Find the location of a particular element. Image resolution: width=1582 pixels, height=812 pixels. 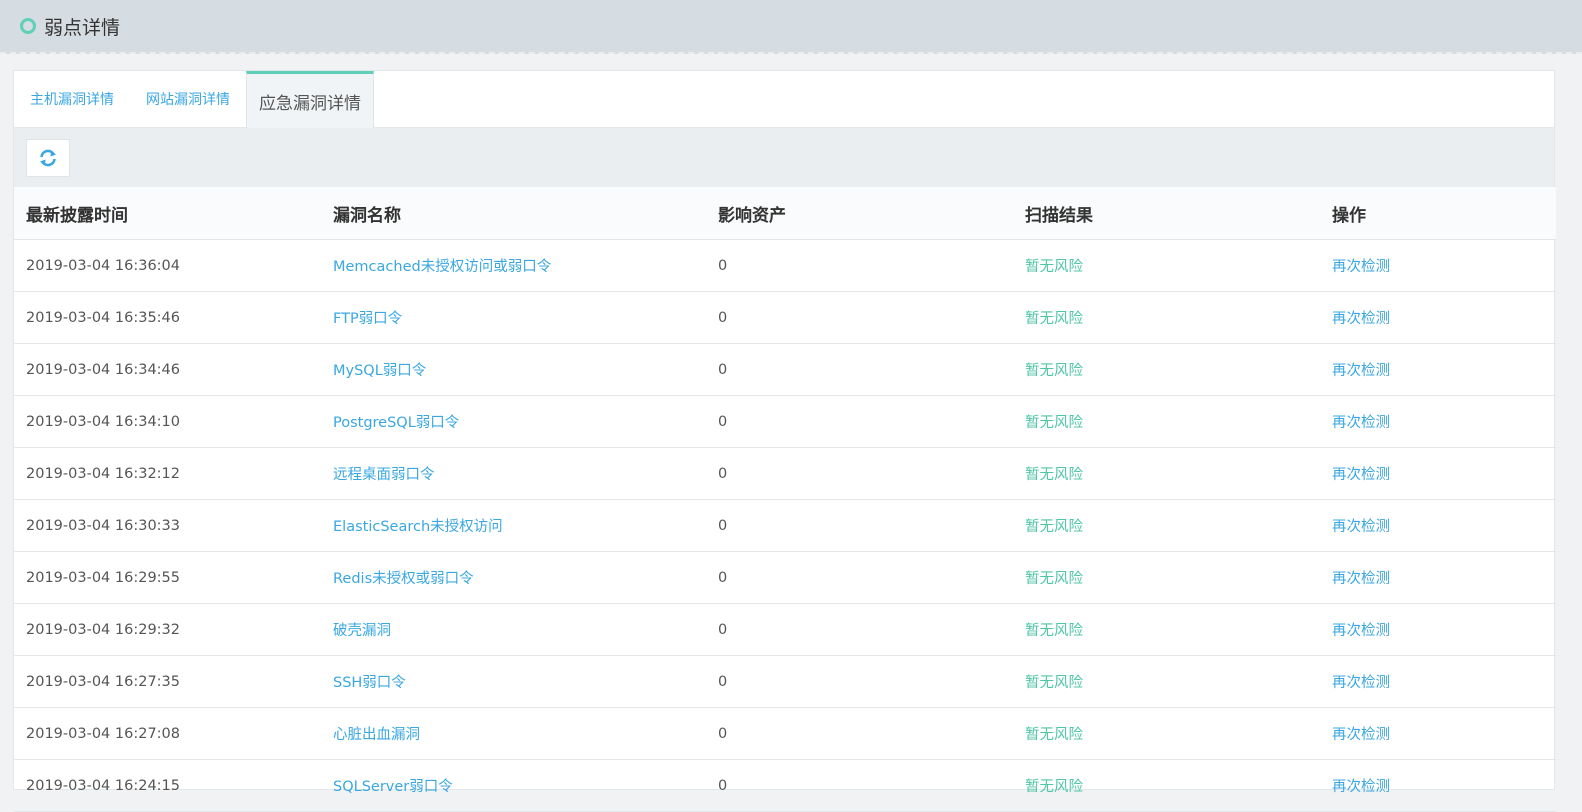

toolbar is located at coordinates (784, 157).